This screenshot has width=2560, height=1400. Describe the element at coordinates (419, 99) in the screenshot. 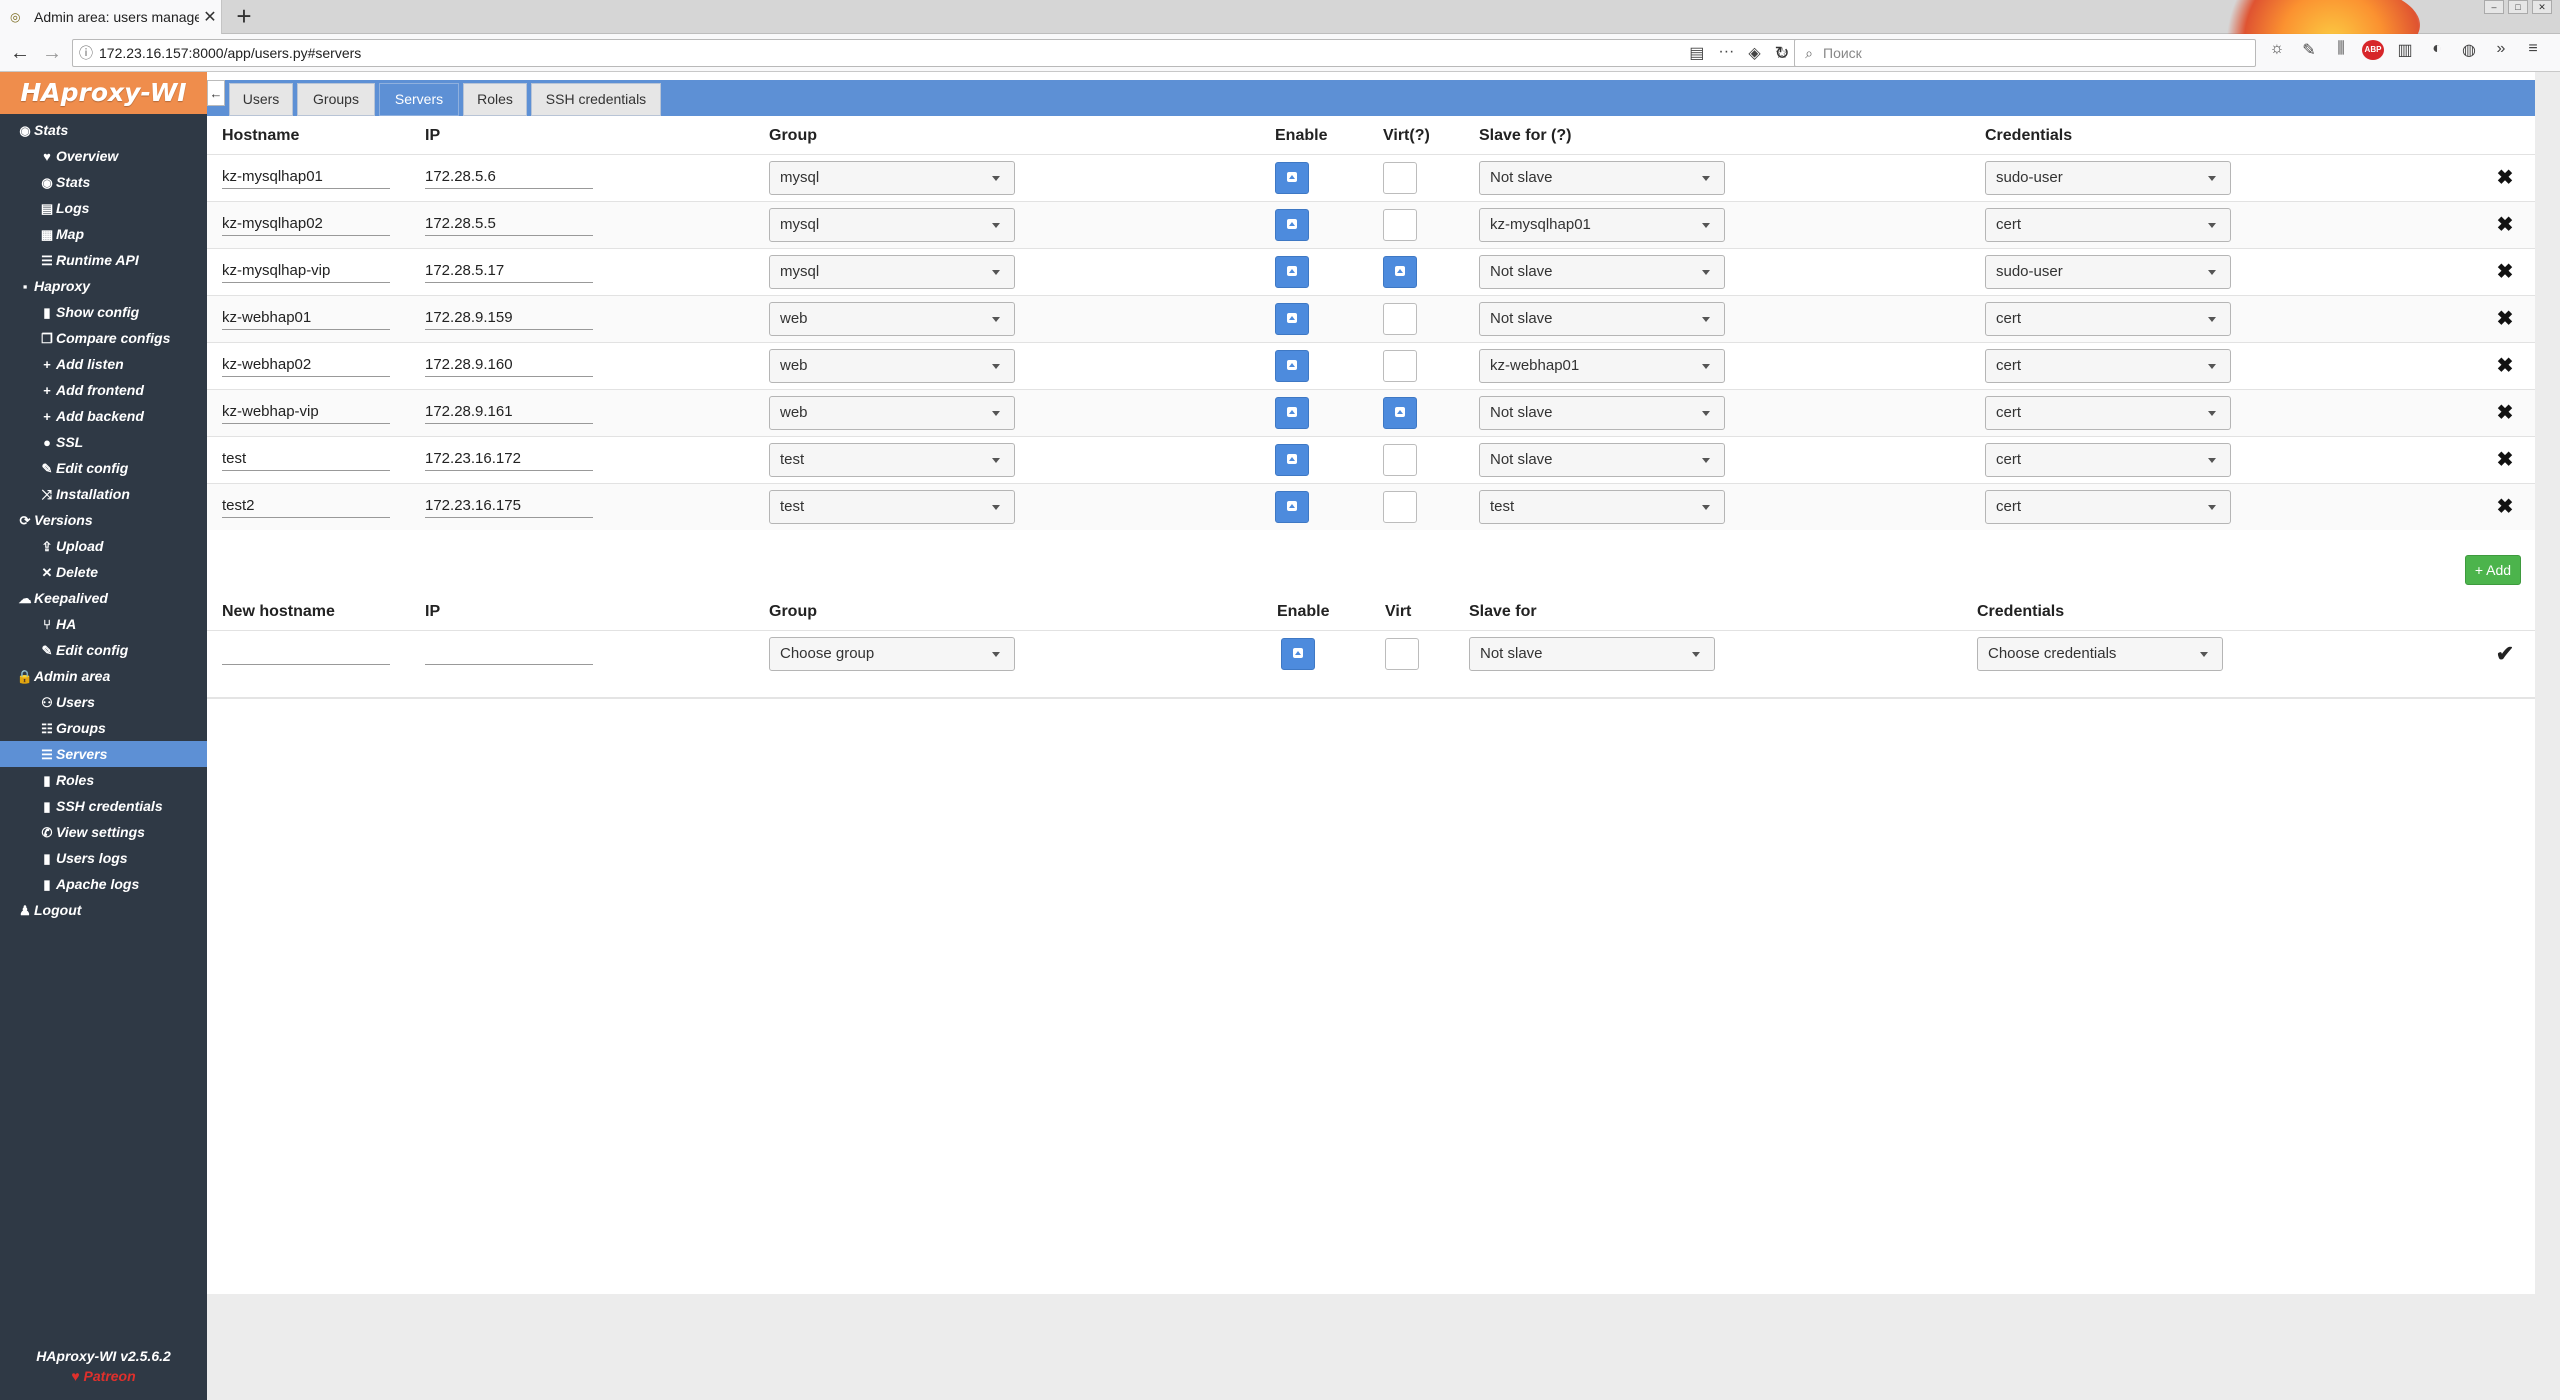

I see `tab-servers: Servers` at that location.